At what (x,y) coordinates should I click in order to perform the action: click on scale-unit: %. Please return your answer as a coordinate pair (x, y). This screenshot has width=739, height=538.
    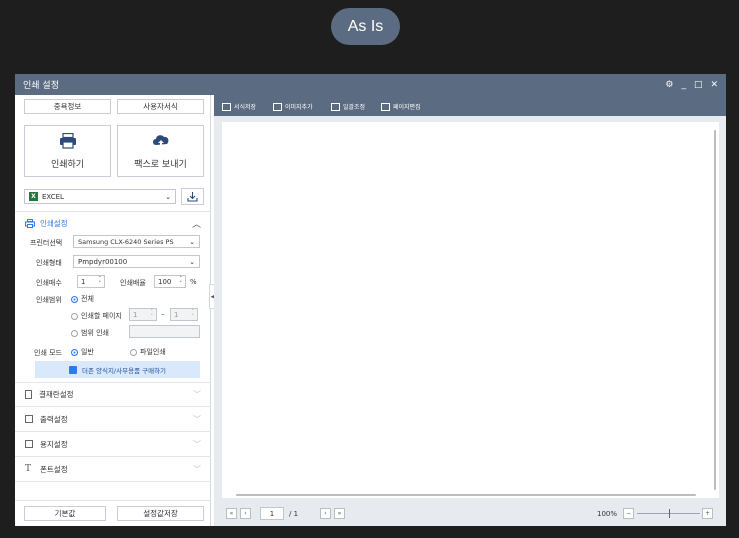
    Looking at the image, I should click on (193, 282).